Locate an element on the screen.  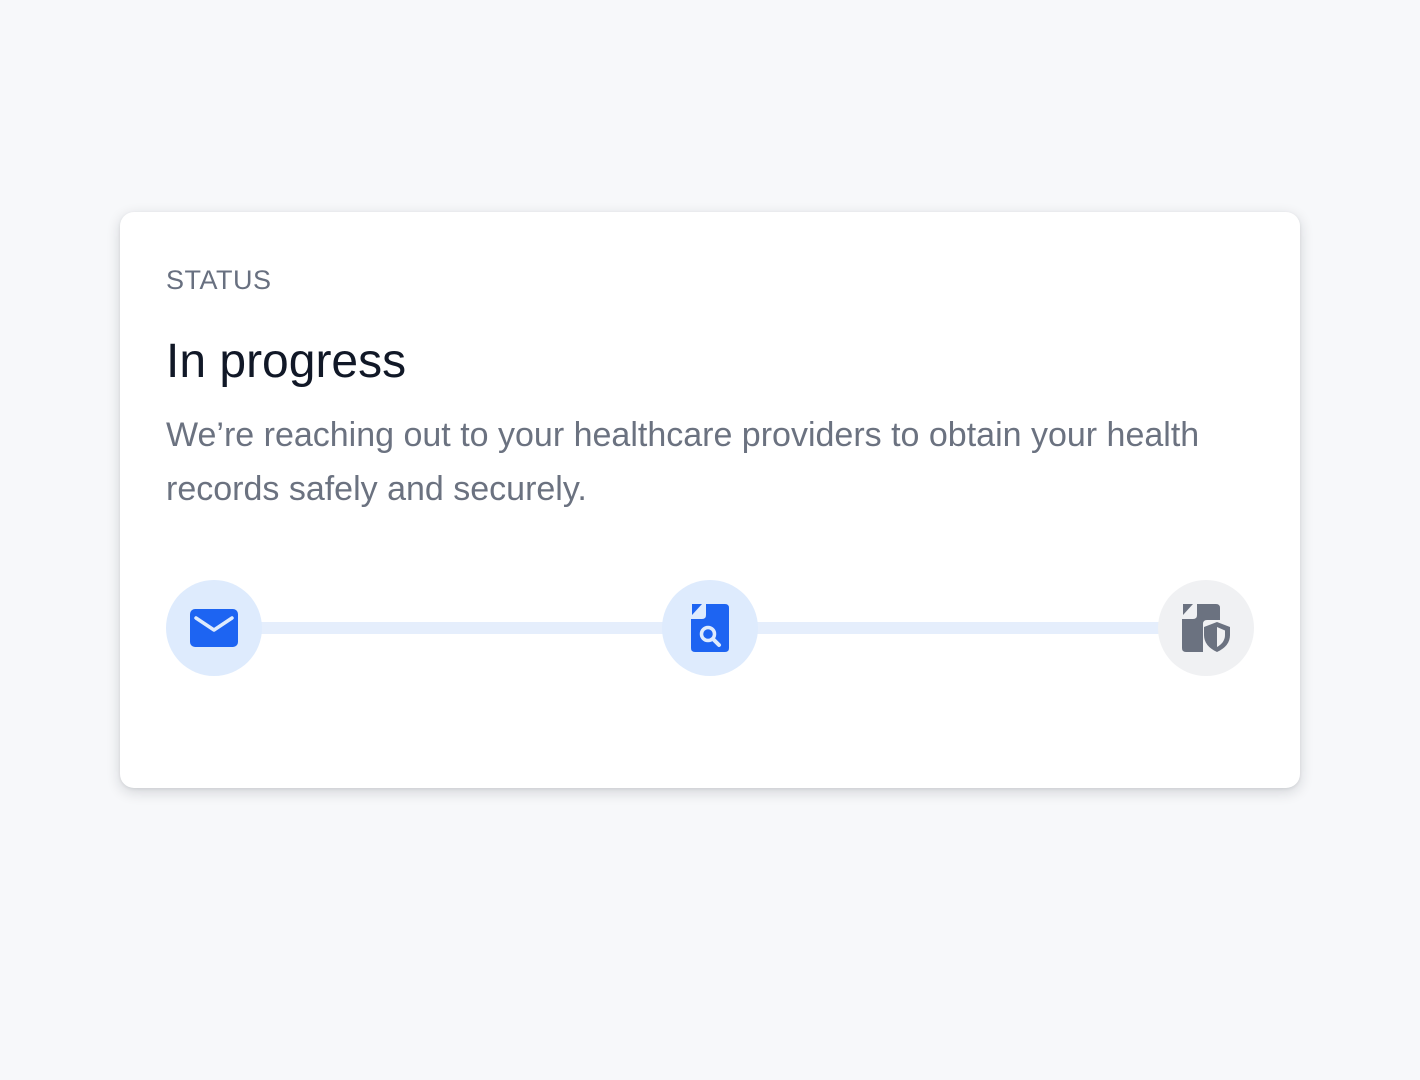
document-search-icon is located at coordinates (710, 628).